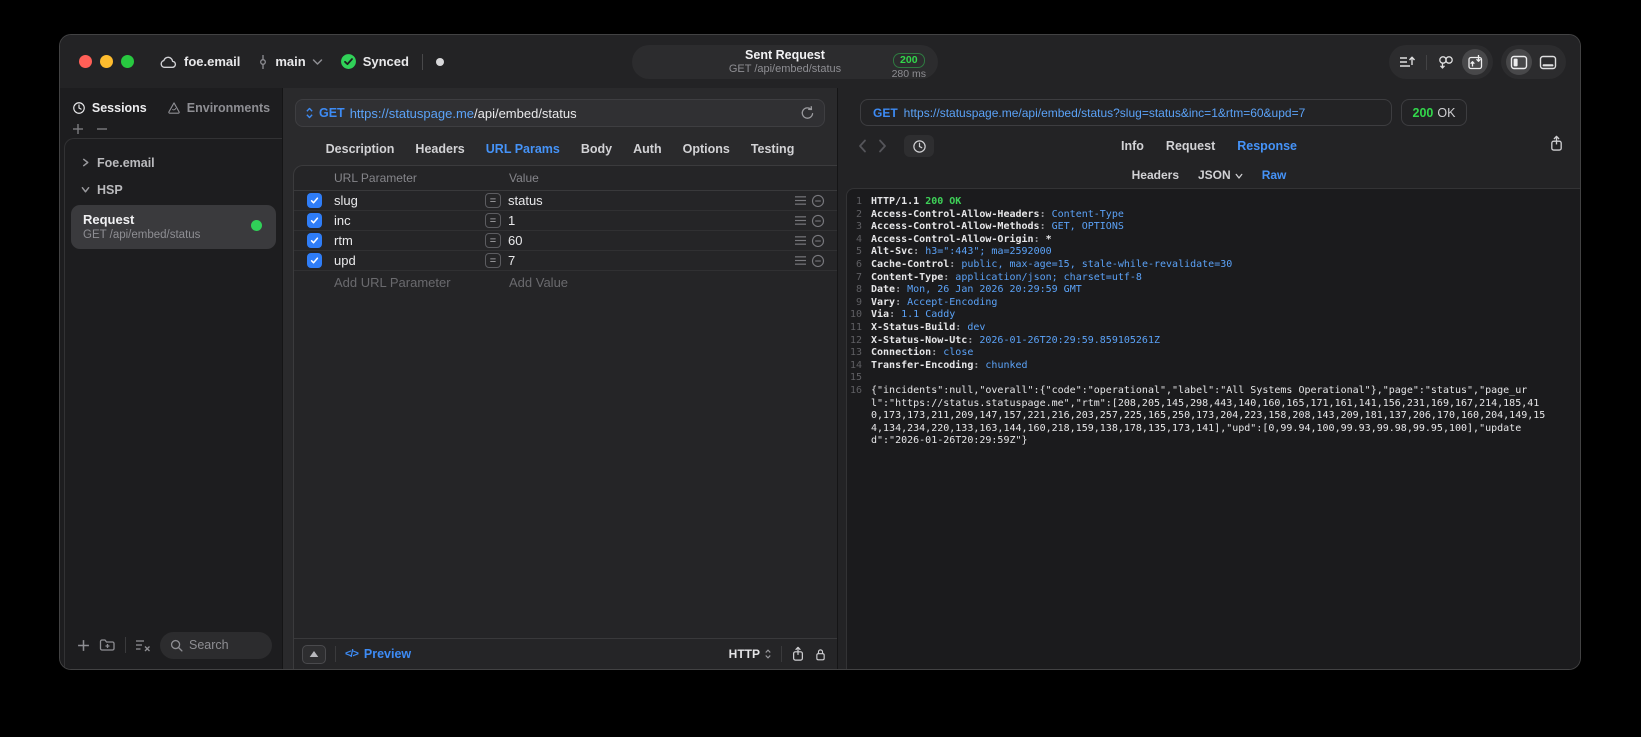  What do you see at coordinates (143, 645) in the screenshot?
I see `filter-list-button` at bounding box center [143, 645].